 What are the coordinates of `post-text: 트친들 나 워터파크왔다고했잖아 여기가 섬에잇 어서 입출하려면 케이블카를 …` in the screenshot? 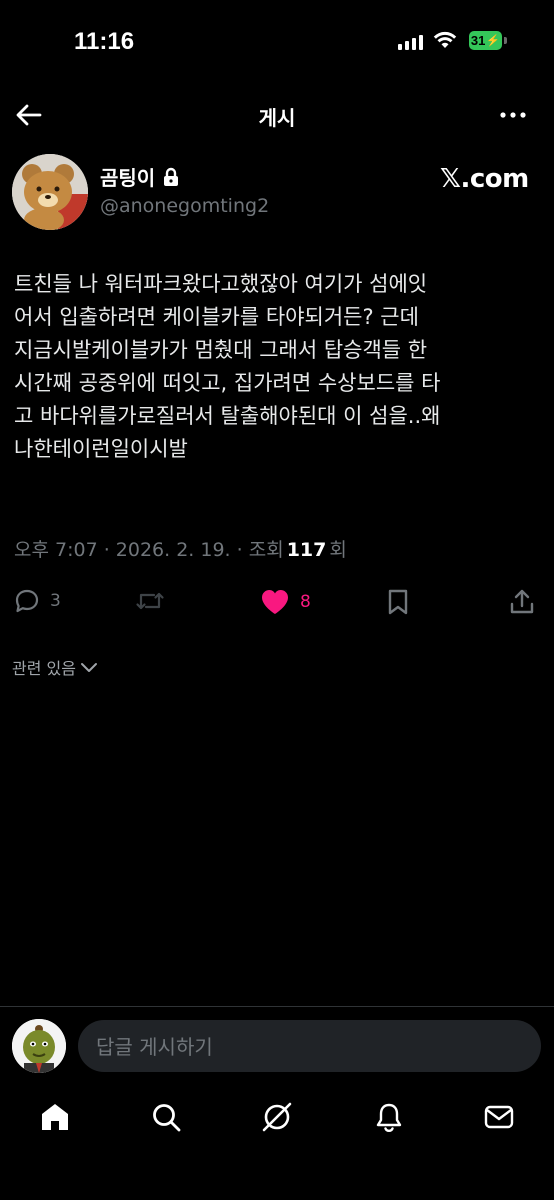 It's located at (227, 366).